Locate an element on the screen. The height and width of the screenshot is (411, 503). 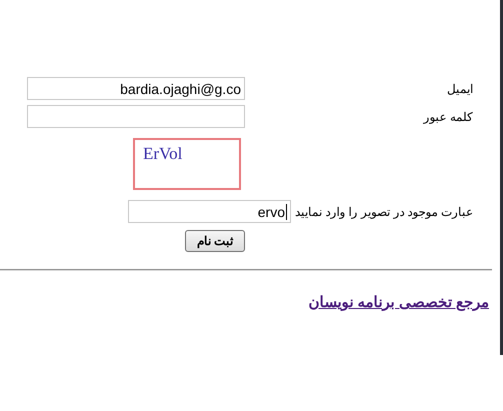
captcha-text: ErVol is located at coordinates (162, 153).